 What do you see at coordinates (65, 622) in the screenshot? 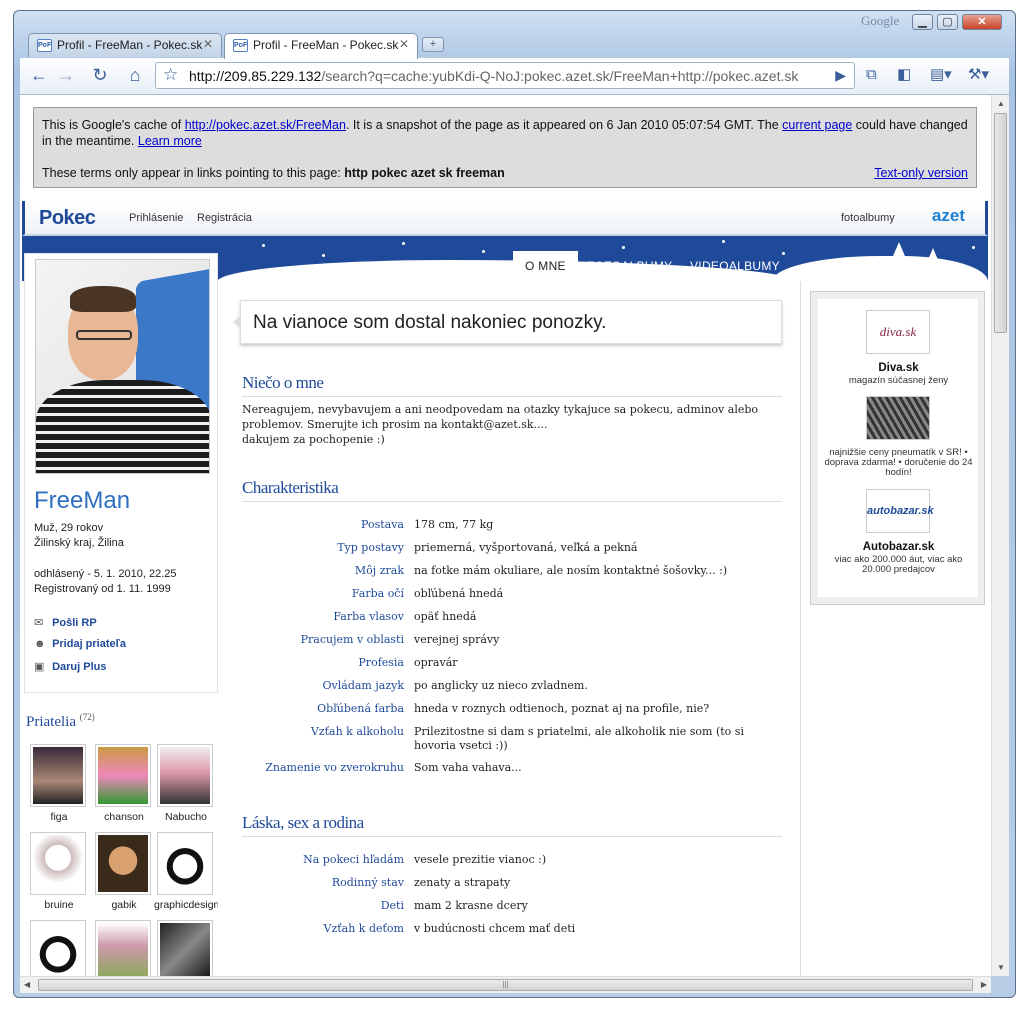
I see `send-message-button: ✉ Pošli RP` at bounding box center [65, 622].